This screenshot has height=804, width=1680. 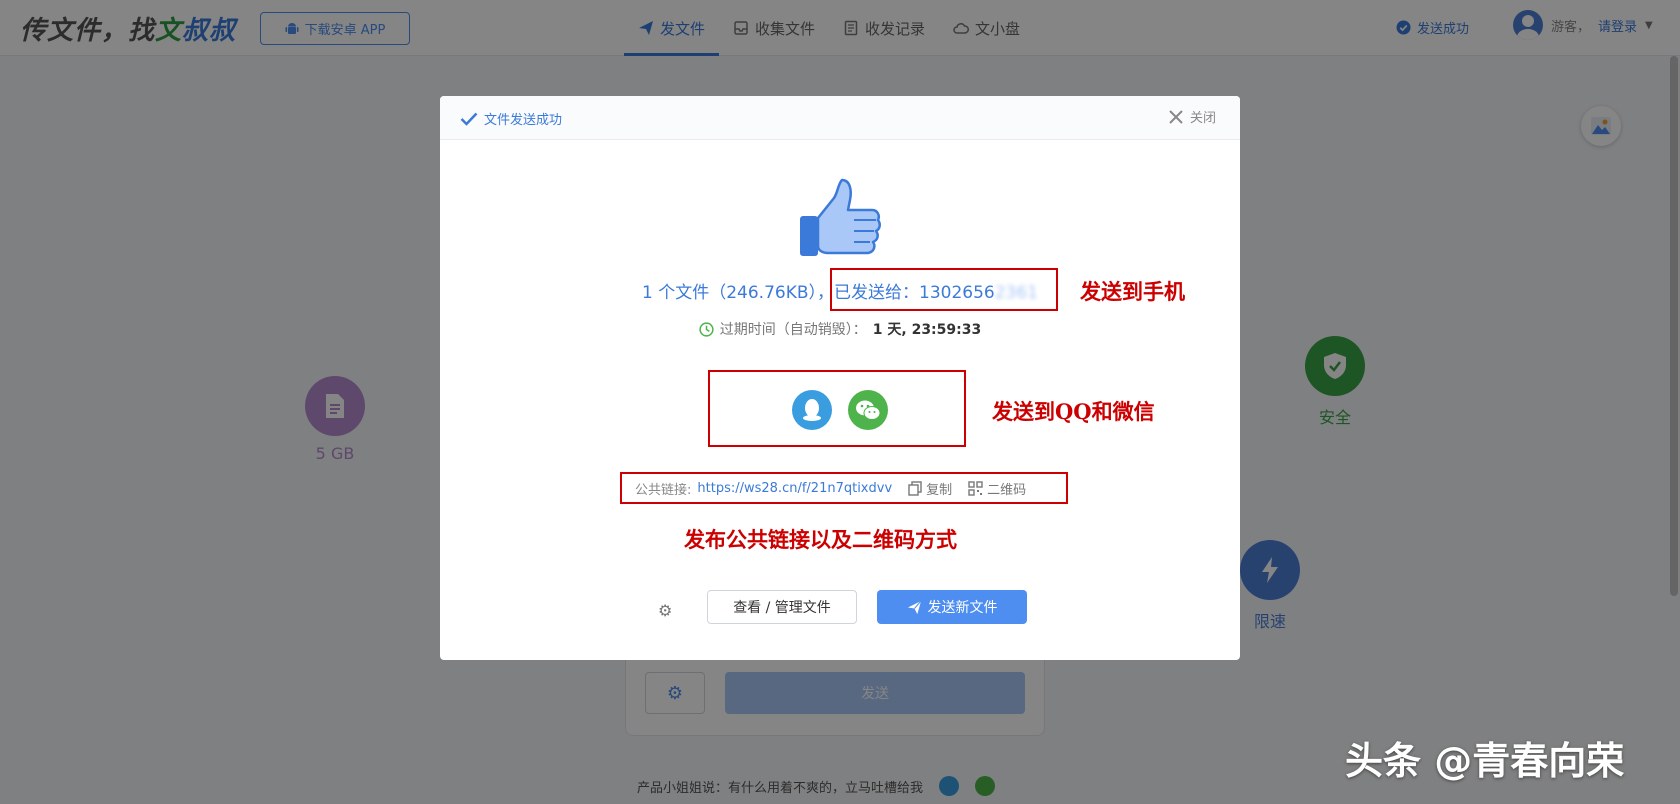 I want to click on dialog-title: 文件发送成功, so click(x=511, y=118).